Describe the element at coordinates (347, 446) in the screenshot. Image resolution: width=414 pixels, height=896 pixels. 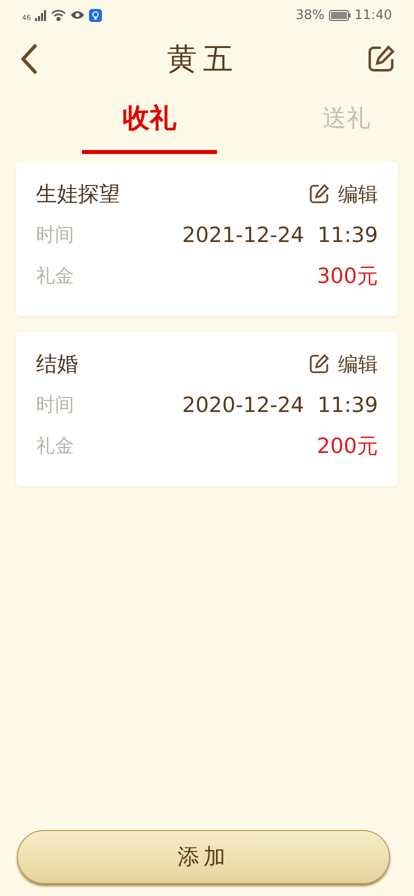
I see `amount-value: 200元` at that location.